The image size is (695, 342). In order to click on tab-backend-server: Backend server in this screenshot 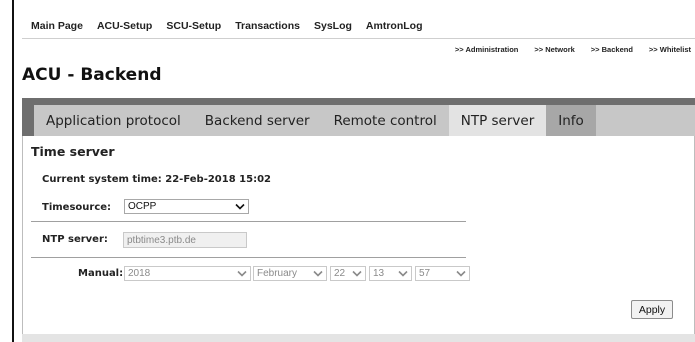, I will do `click(257, 120)`.